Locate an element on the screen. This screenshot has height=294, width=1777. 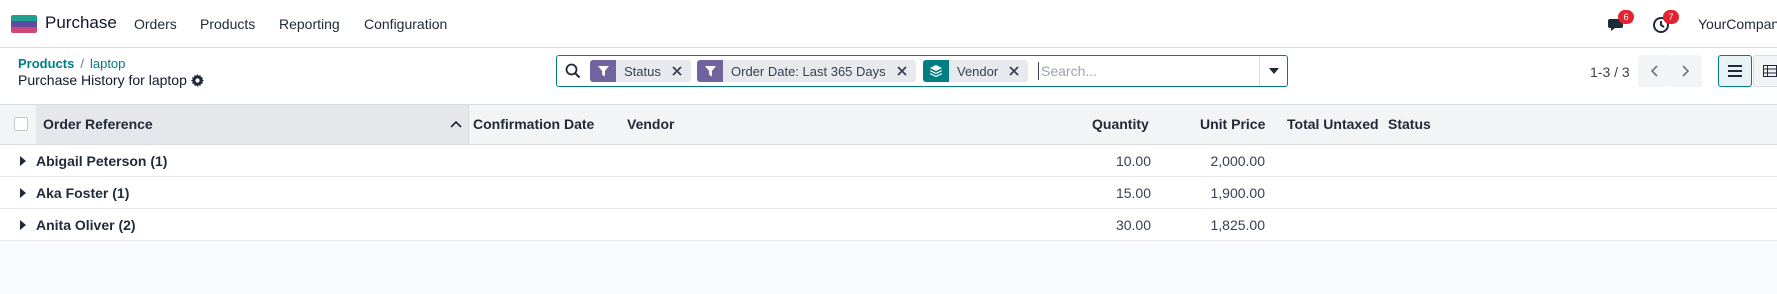
select-all-checkbox is located at coordinates (21, 124).